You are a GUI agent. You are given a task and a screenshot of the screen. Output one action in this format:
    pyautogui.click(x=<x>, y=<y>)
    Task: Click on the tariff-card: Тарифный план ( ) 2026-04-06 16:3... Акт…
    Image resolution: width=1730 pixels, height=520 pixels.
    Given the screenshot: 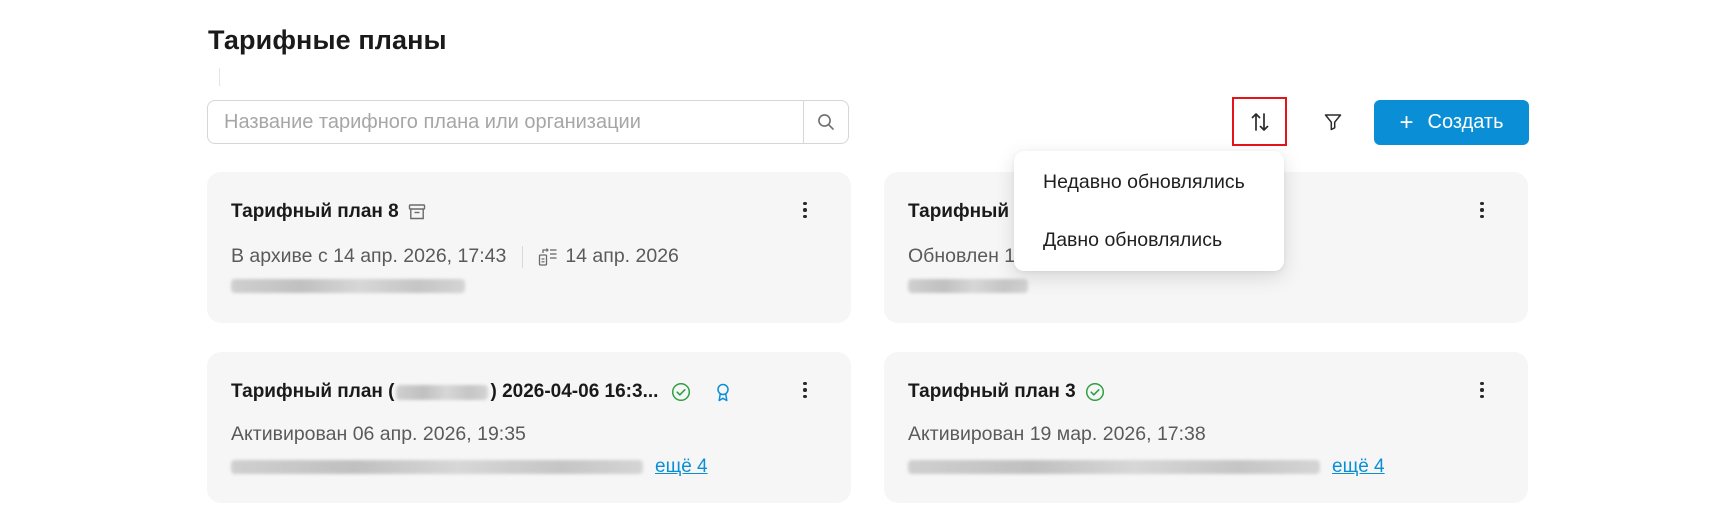 What is the action you would take?
    pyautogui.click(x=529, y=427)
    